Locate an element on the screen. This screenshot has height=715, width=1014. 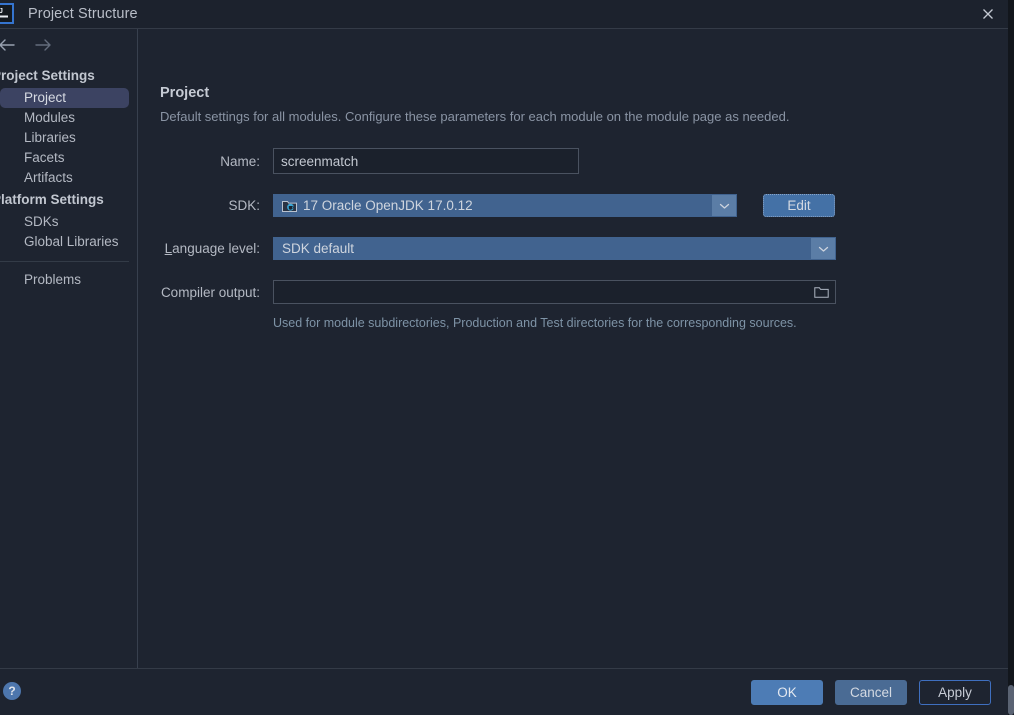
sidebar-item-artifacts: Artifacts is located at coordinates (64, 178).